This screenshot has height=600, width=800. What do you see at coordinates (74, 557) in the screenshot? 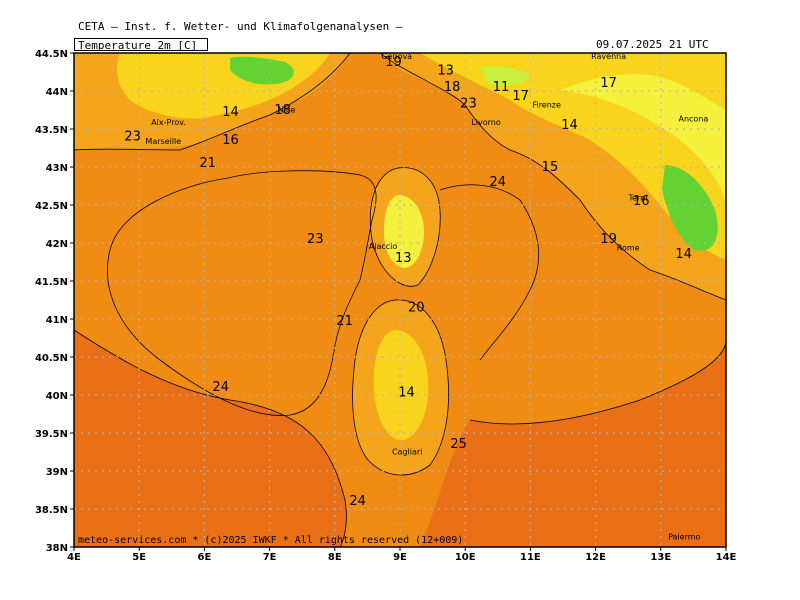
I see `lon-tick-label: 4E` at bounding box center [74, 557].